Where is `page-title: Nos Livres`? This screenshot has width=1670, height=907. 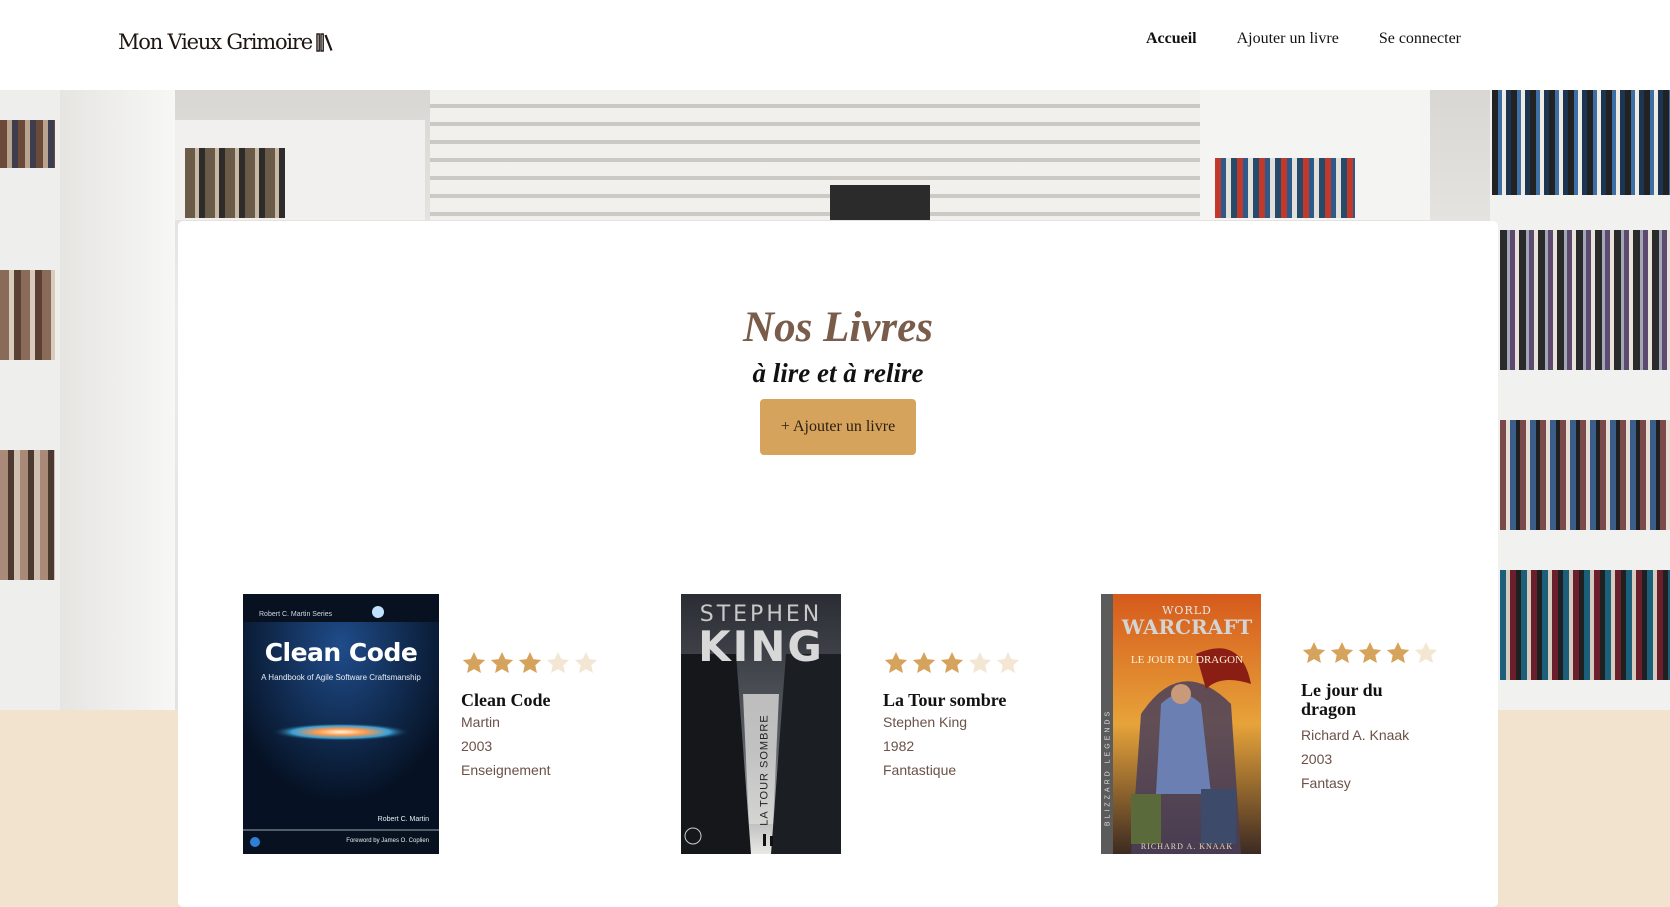 page-title: Nos Livres is located at coordinates (838, 327).